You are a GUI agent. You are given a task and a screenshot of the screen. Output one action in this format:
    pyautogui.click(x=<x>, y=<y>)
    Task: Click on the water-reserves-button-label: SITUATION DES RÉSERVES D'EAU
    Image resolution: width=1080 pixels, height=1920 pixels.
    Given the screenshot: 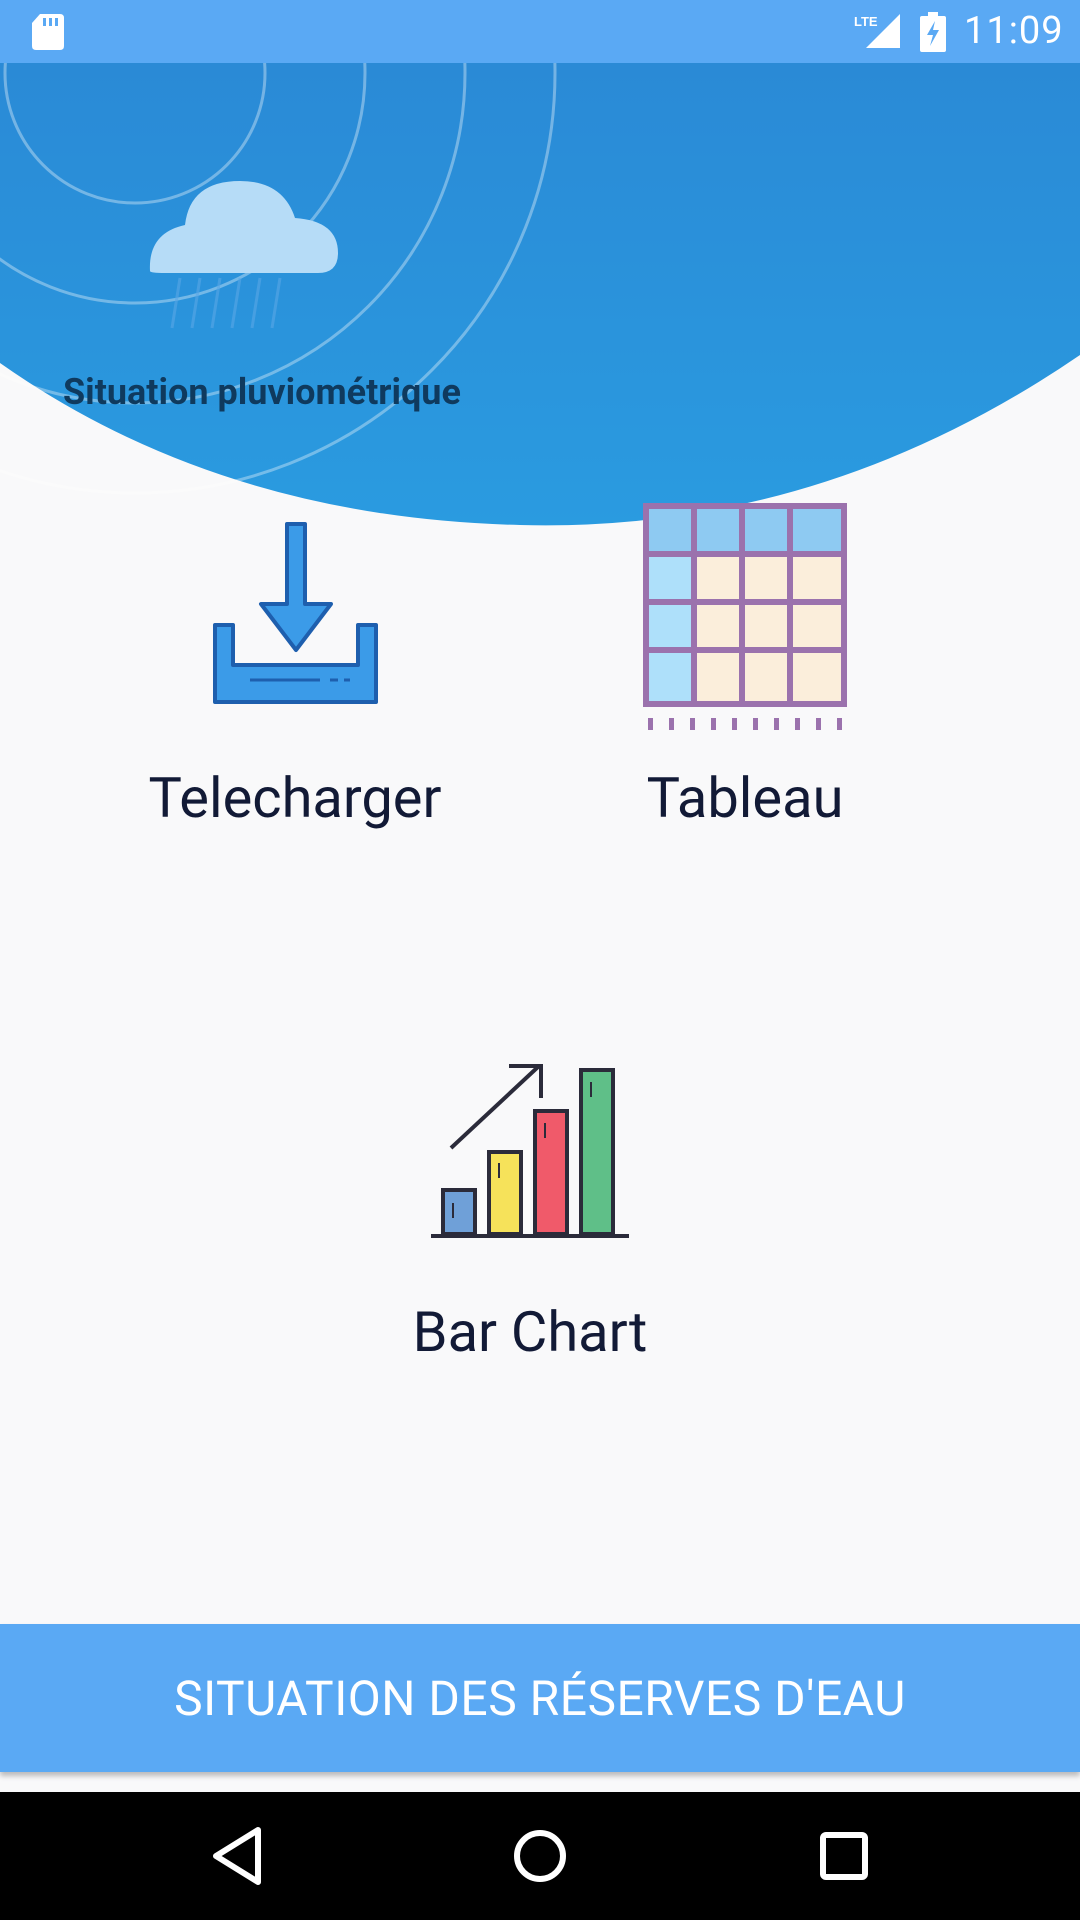 What is the action you would take?
    pyautogui.click(x=540, y=1698)
    